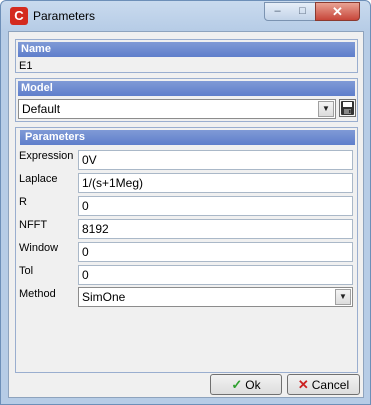 The width and height of the screenshot is (371, 405). I want to click on expression-label: Expression, so click(46, 156).